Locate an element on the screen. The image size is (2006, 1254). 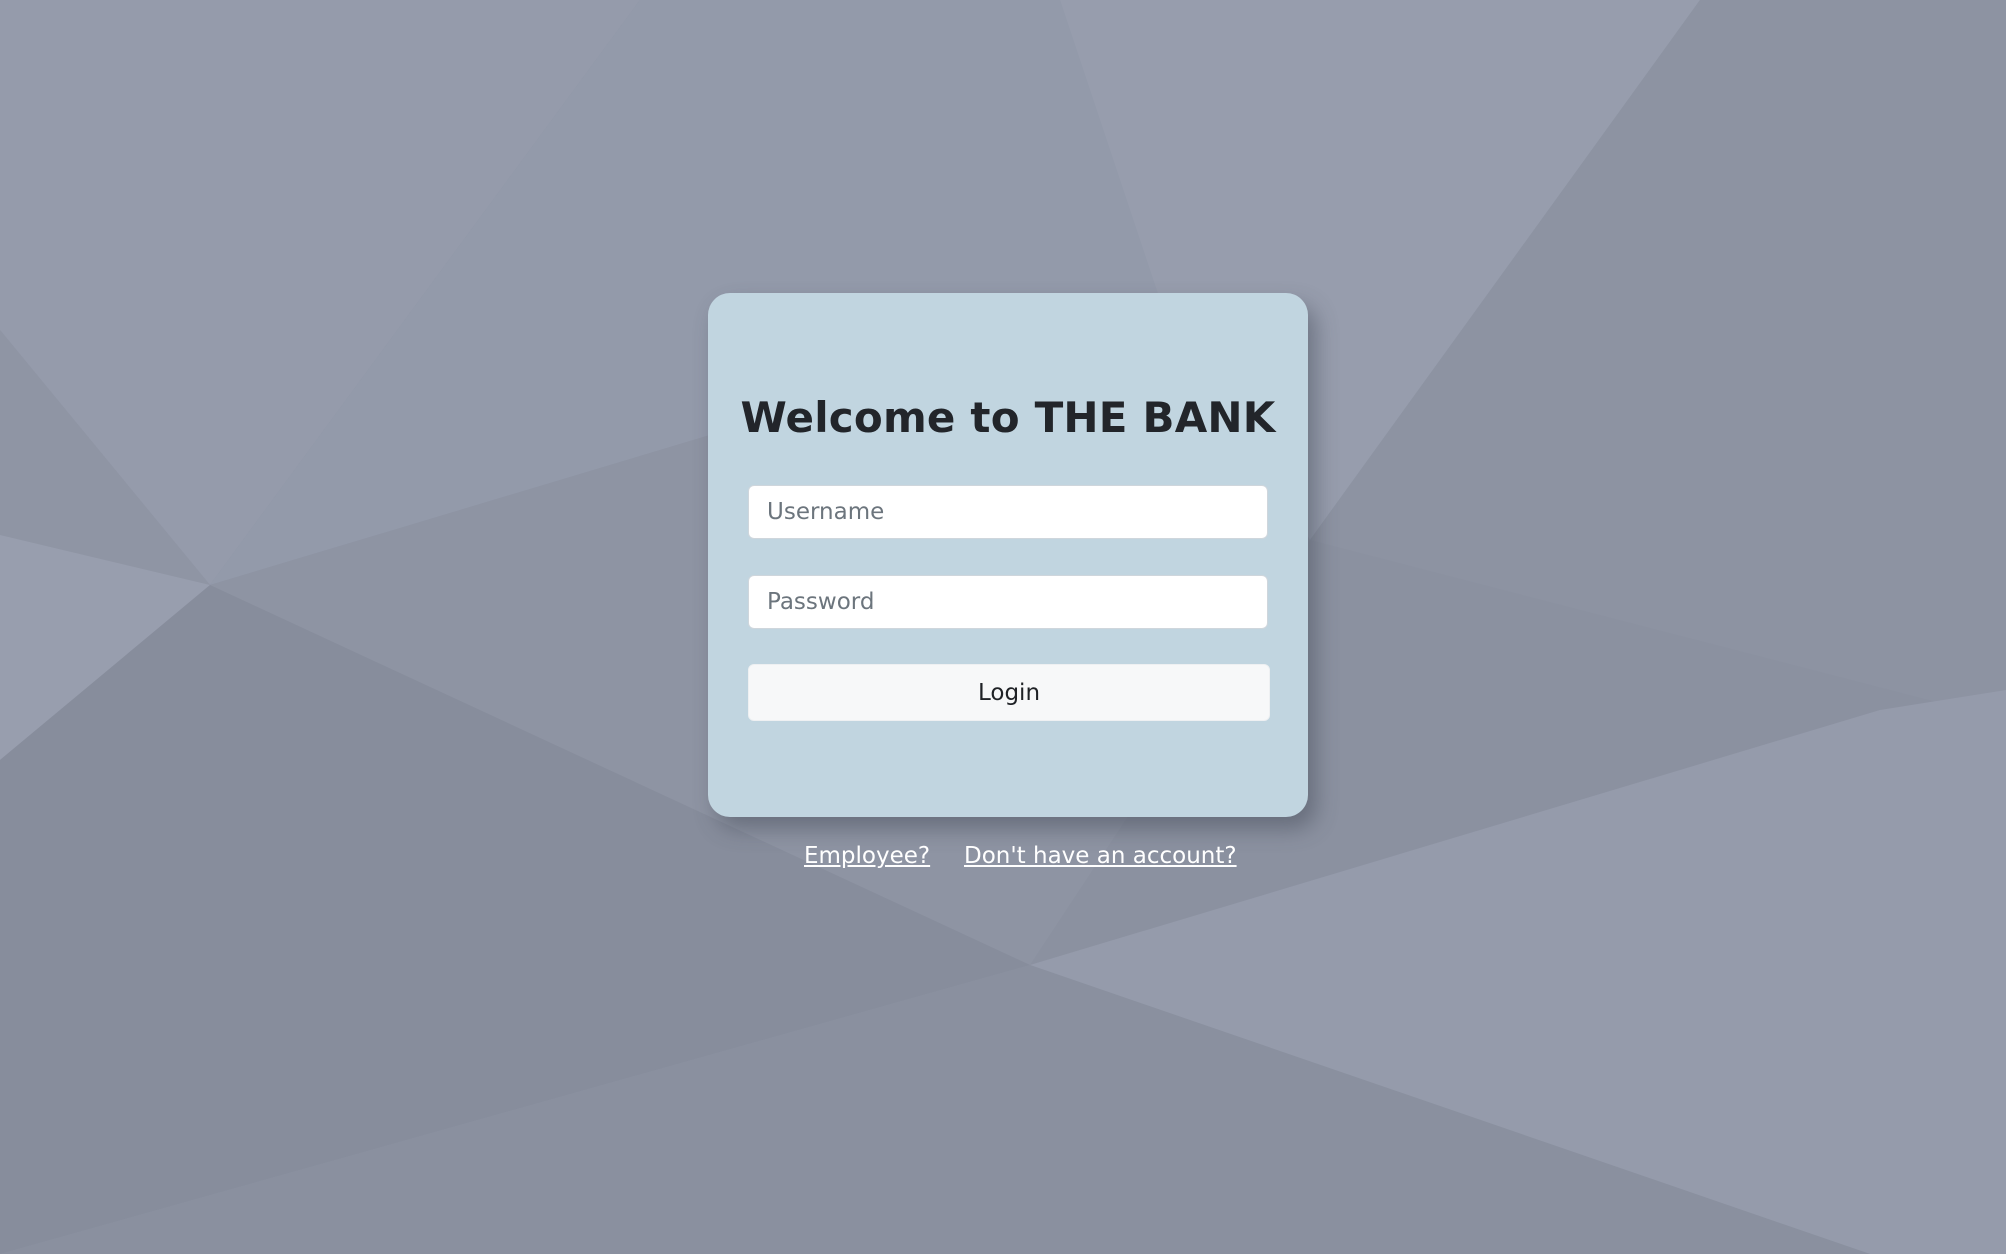
auxiliary-links: Employee? Don't have an account? is located at coordinates (1003, 860).